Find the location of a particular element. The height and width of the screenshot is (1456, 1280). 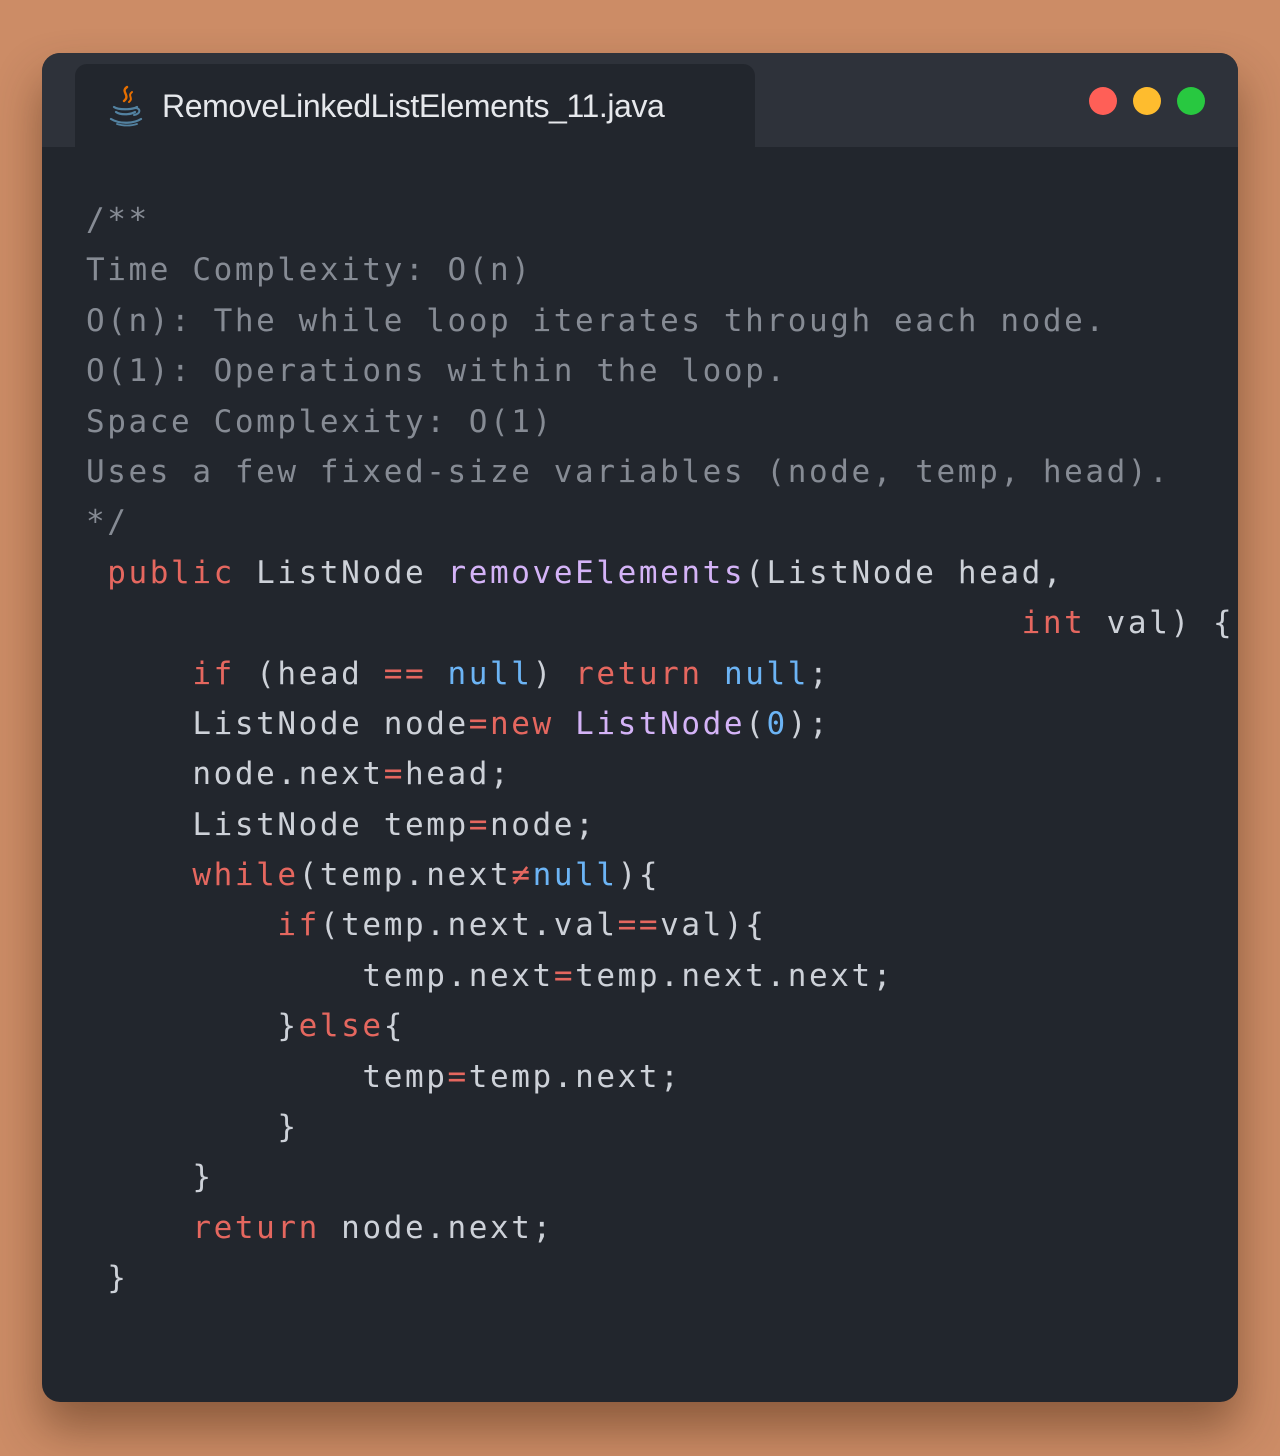

code-token: ; is located at coordinates (820, 673).